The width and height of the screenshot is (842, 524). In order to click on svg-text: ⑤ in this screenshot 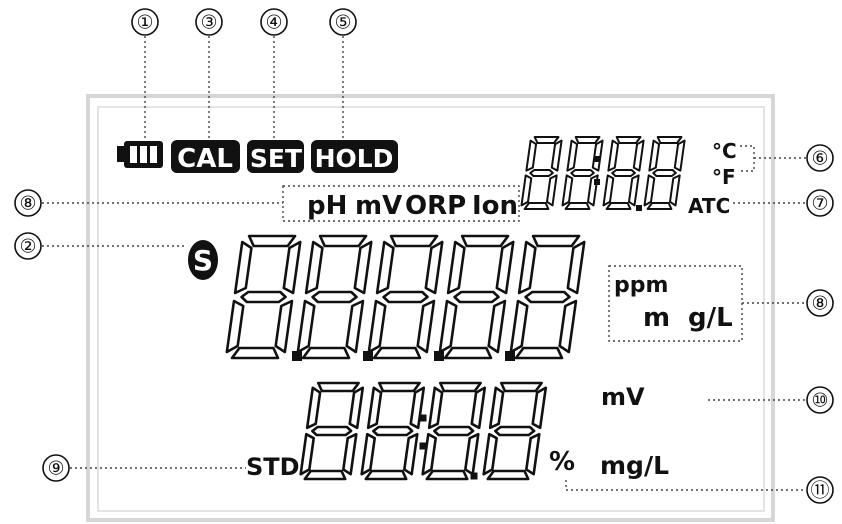, I will do `click(342, 23)`.